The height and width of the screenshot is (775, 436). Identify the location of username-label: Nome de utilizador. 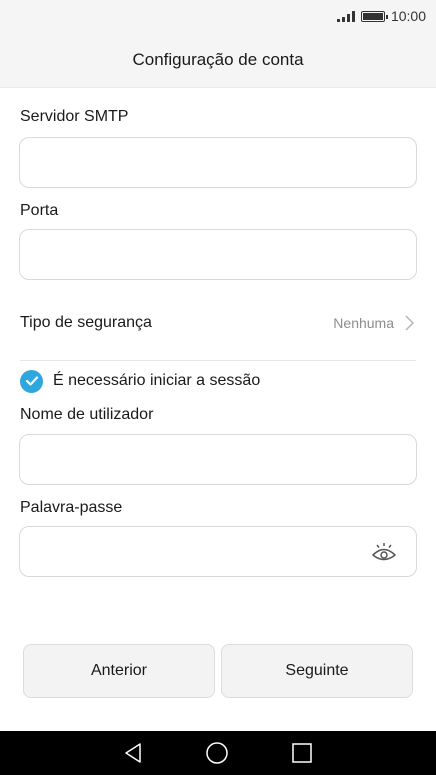
(87, 414).